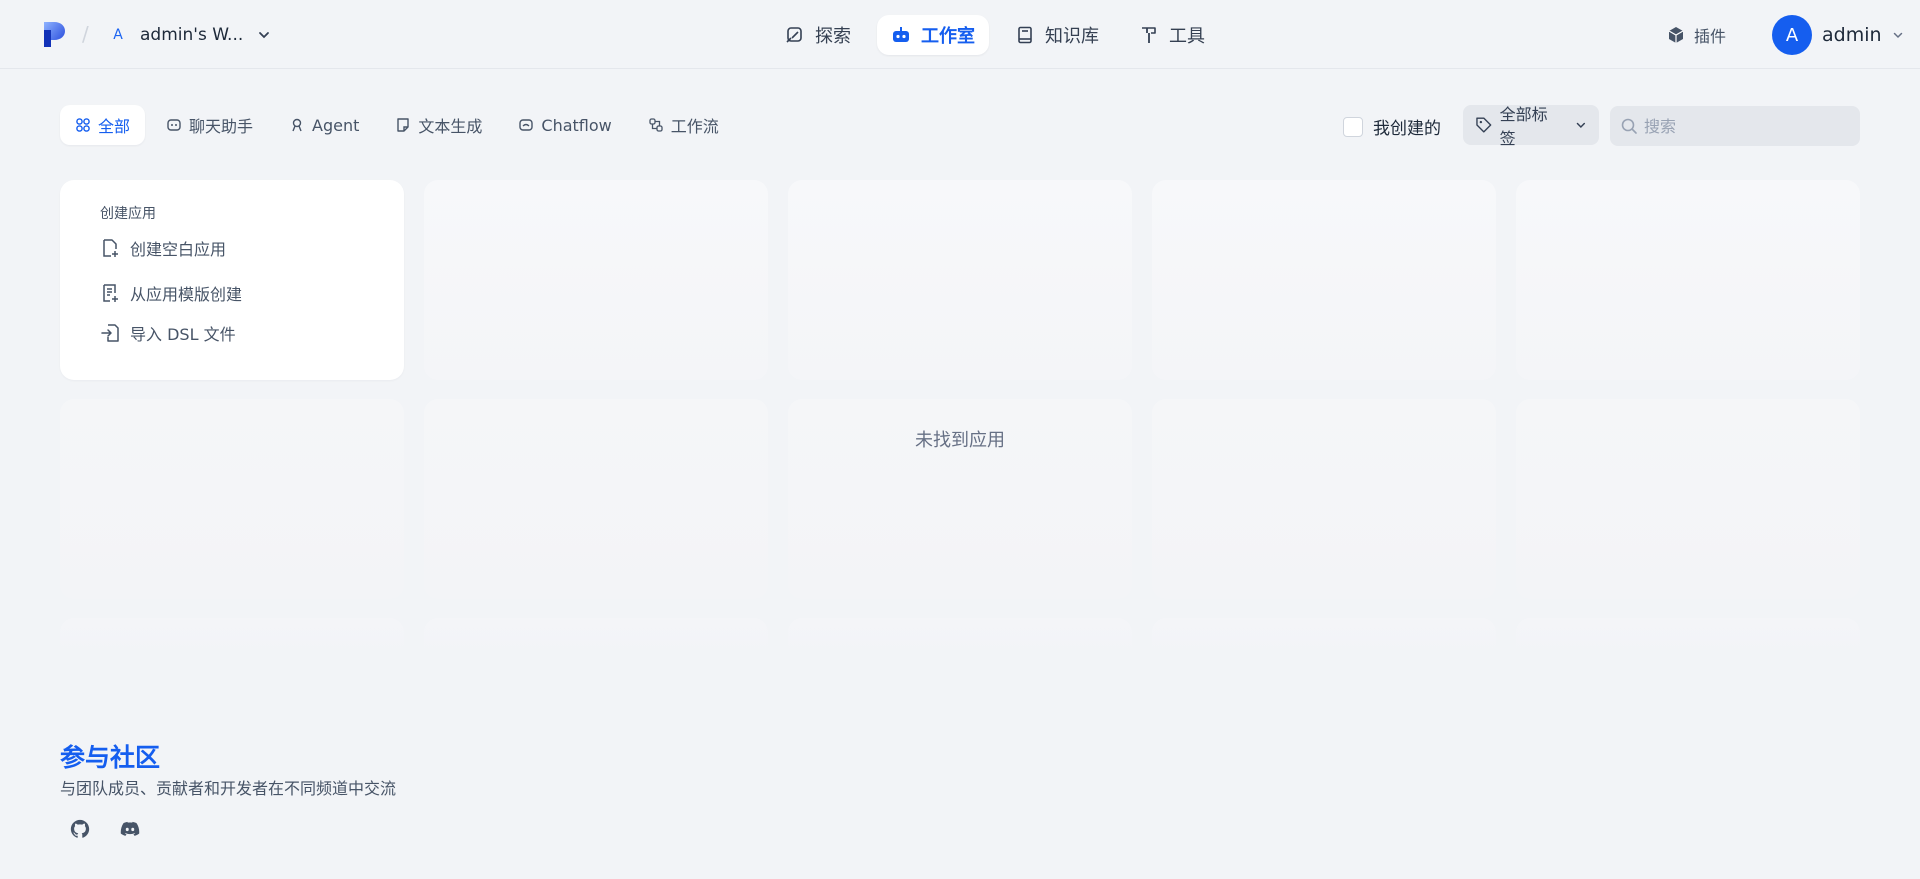  Describe the element at coordinates (1676, 35) in the screenshot. I see `plugin-box-icon` at that location.